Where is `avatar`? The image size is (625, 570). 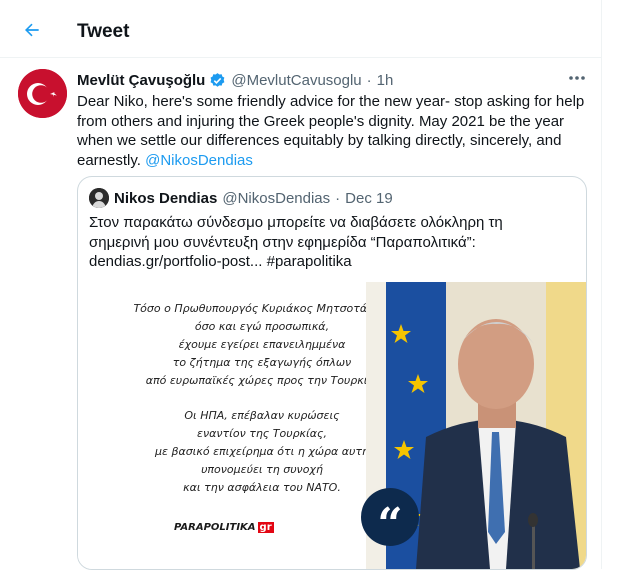 avatar is located at coordinates (42, 93).